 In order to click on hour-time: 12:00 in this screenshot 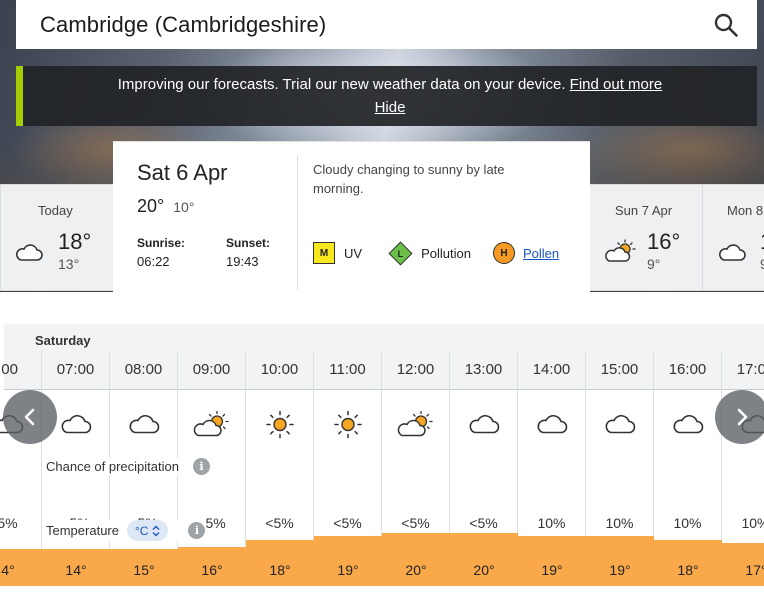, I will do `click(415, 369)`.